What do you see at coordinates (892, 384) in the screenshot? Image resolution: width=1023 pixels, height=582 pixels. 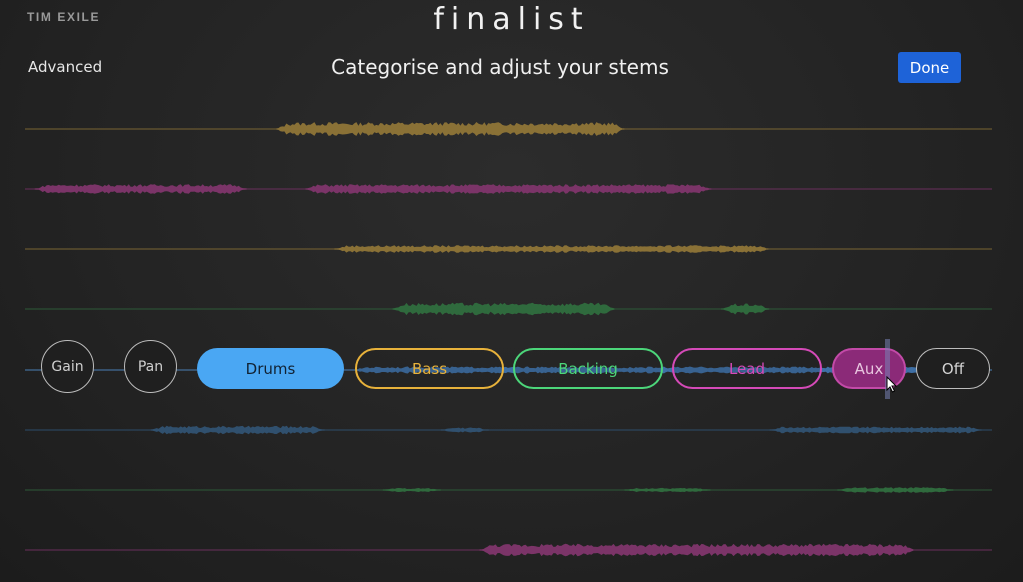 I see `mouse-pointer-icon` at bounding box center [892, 384].